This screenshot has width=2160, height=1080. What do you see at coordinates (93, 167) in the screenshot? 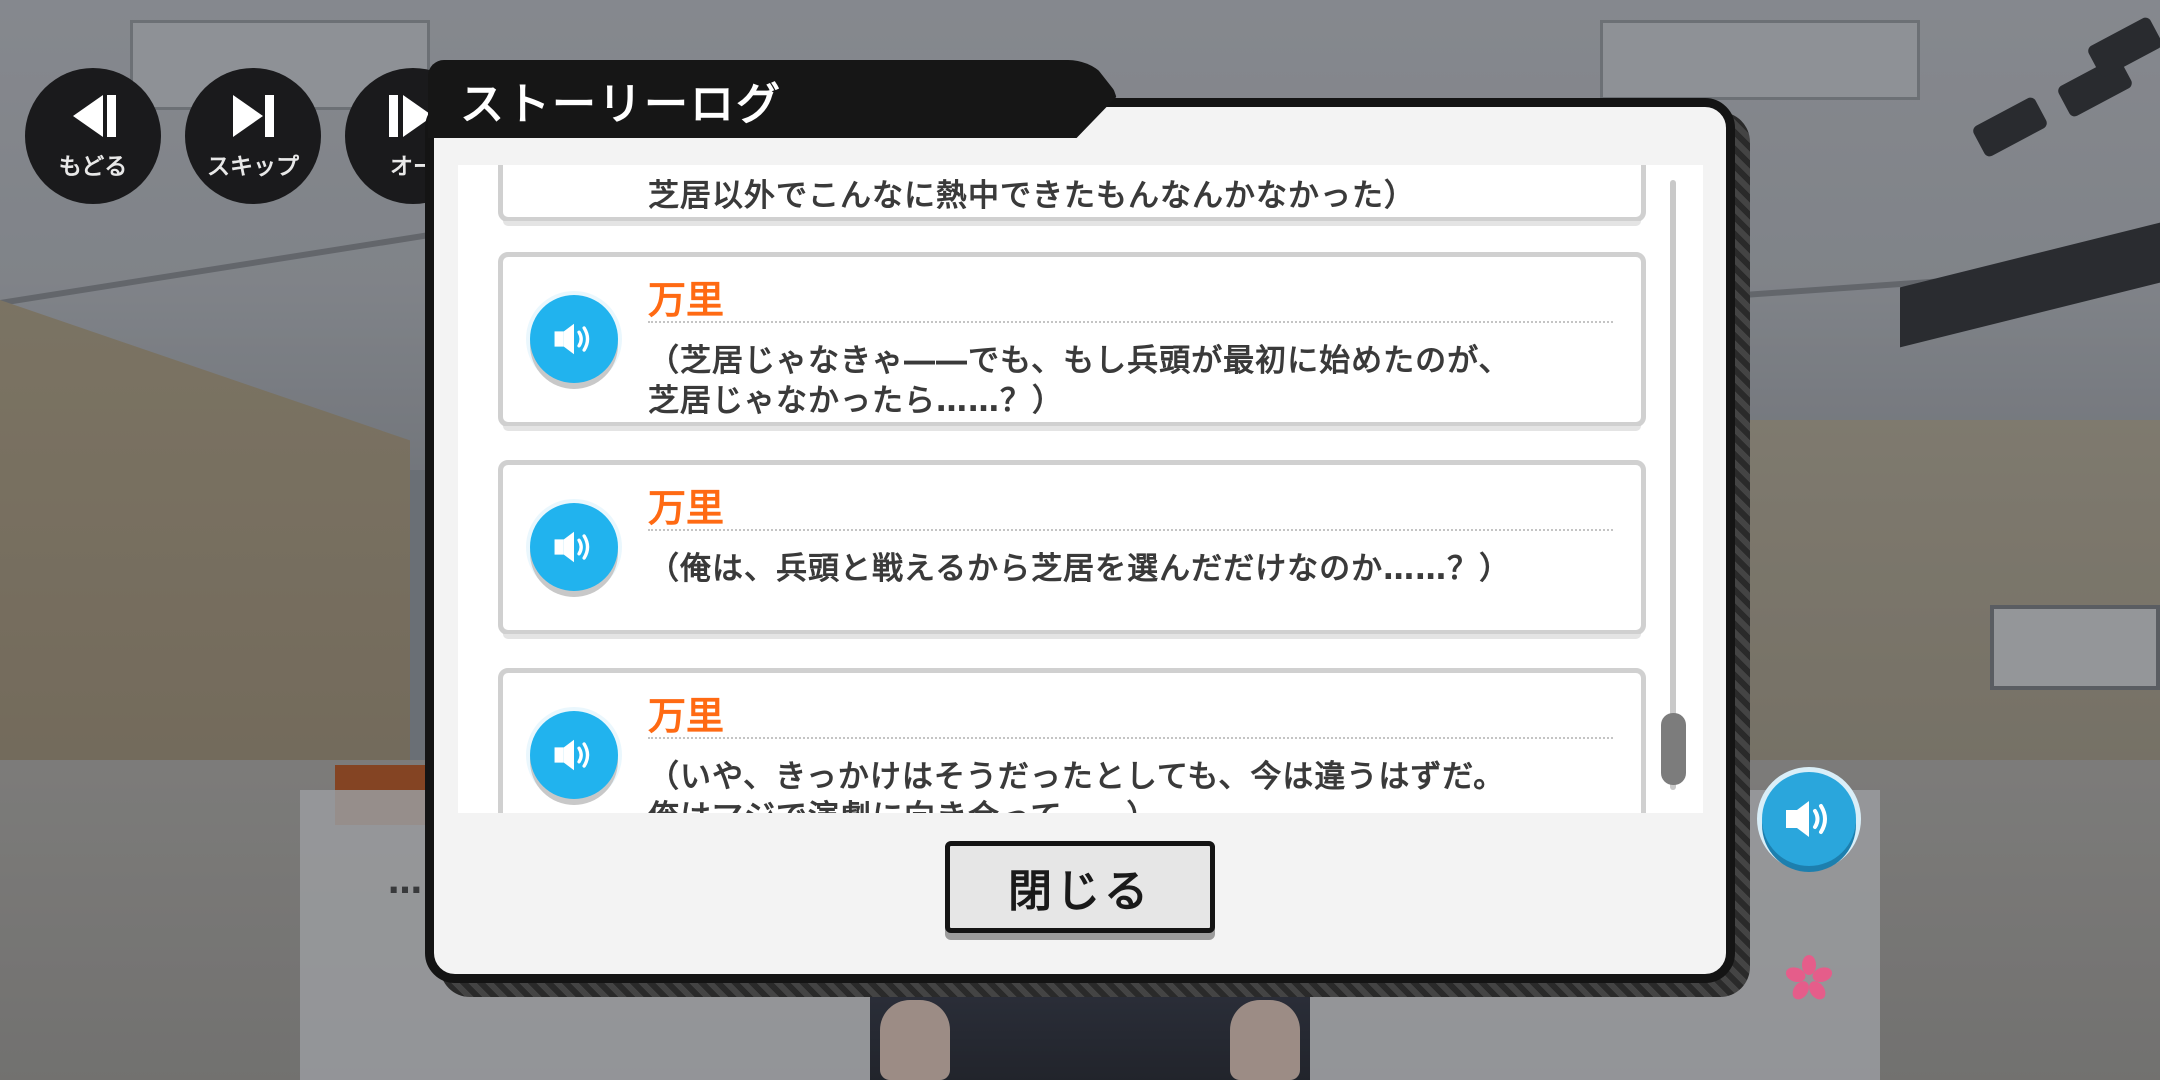
I see `rewind-label: もどる` at bounding box center [93, 167].